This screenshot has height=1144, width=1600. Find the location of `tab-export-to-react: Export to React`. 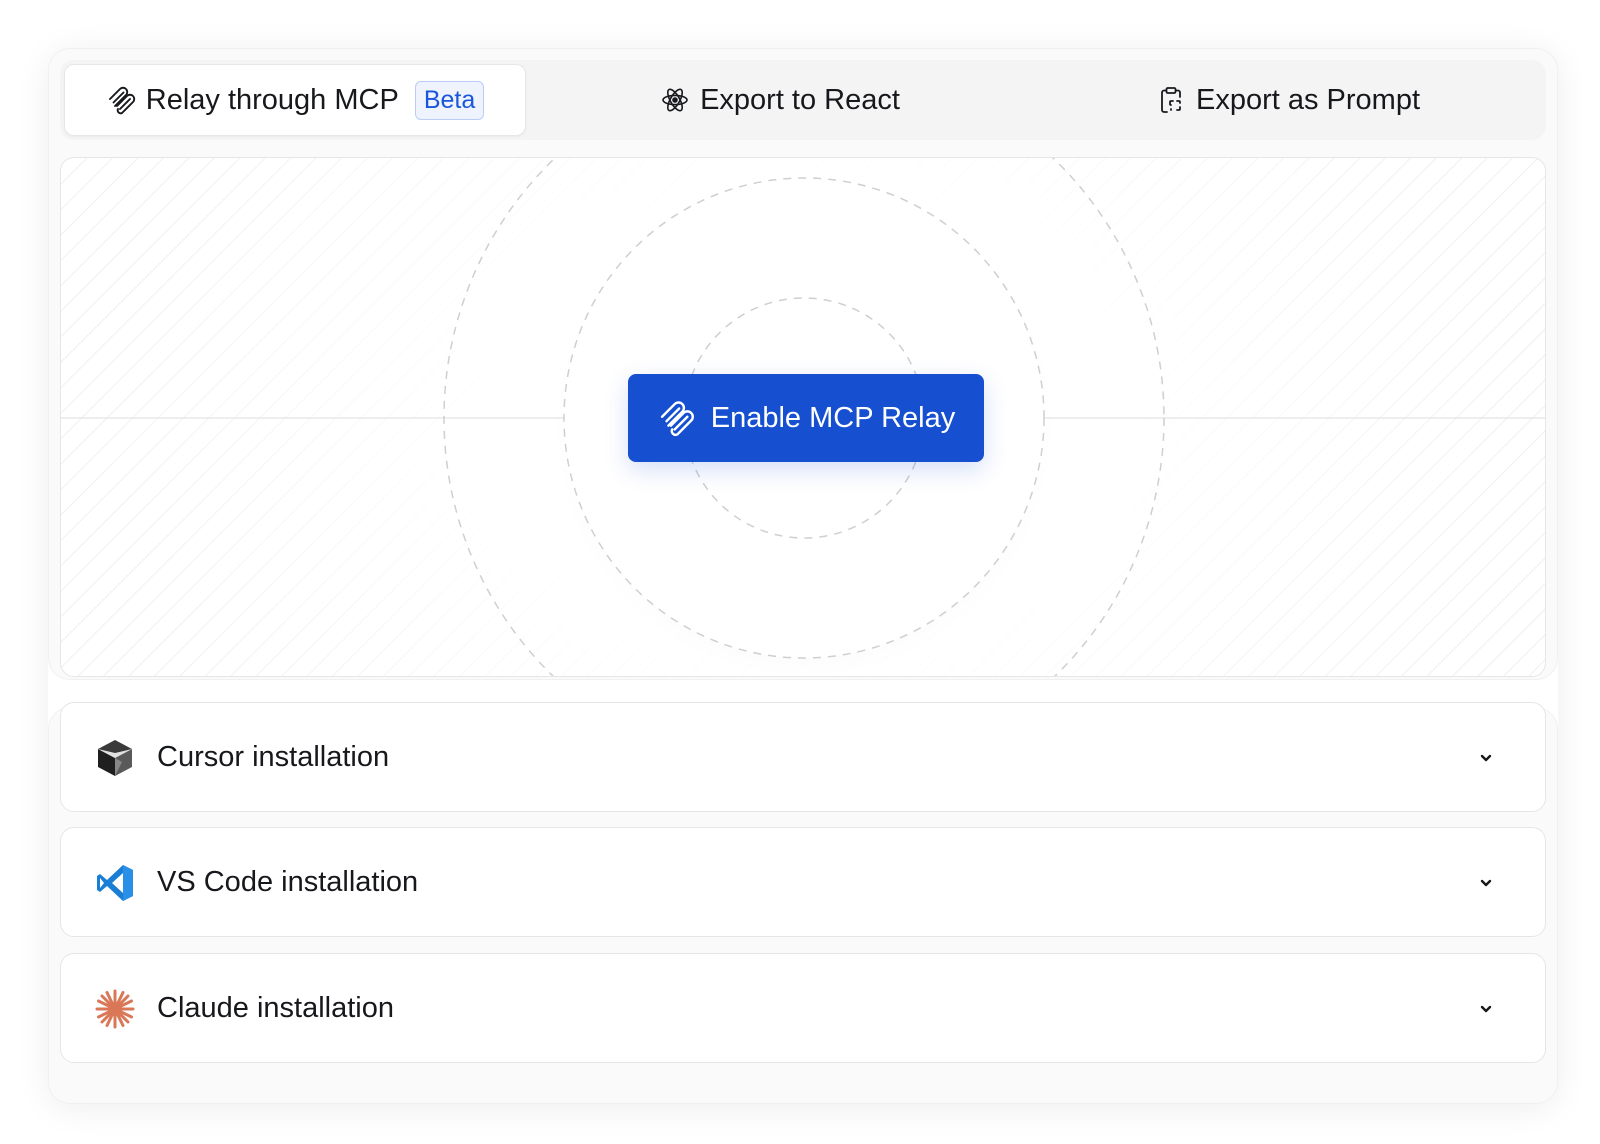

tab-export-to-react: Export to React is located at coordinates (780, 100).